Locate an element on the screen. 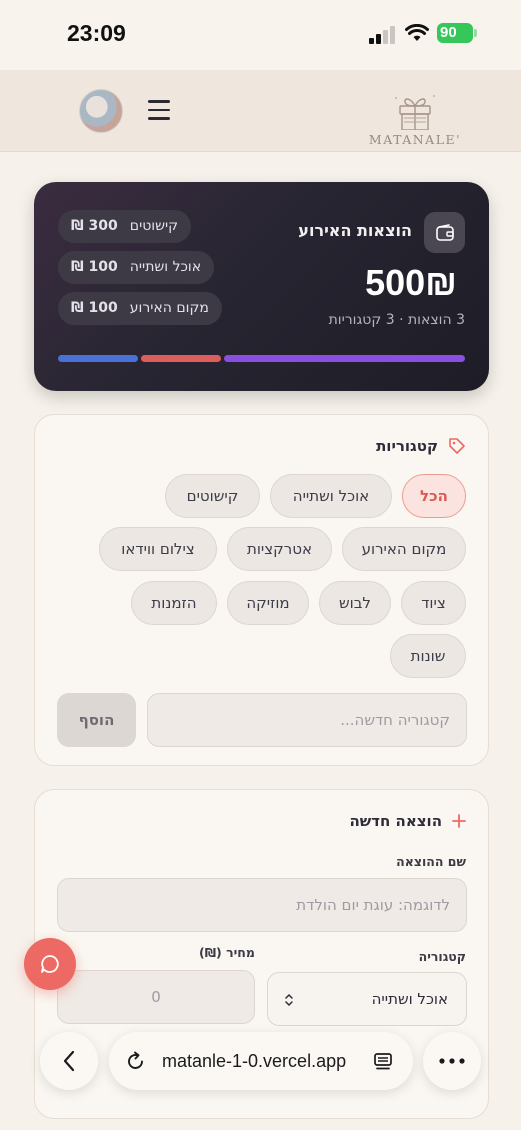  more-options-button is located at coordinates (452, 1061).